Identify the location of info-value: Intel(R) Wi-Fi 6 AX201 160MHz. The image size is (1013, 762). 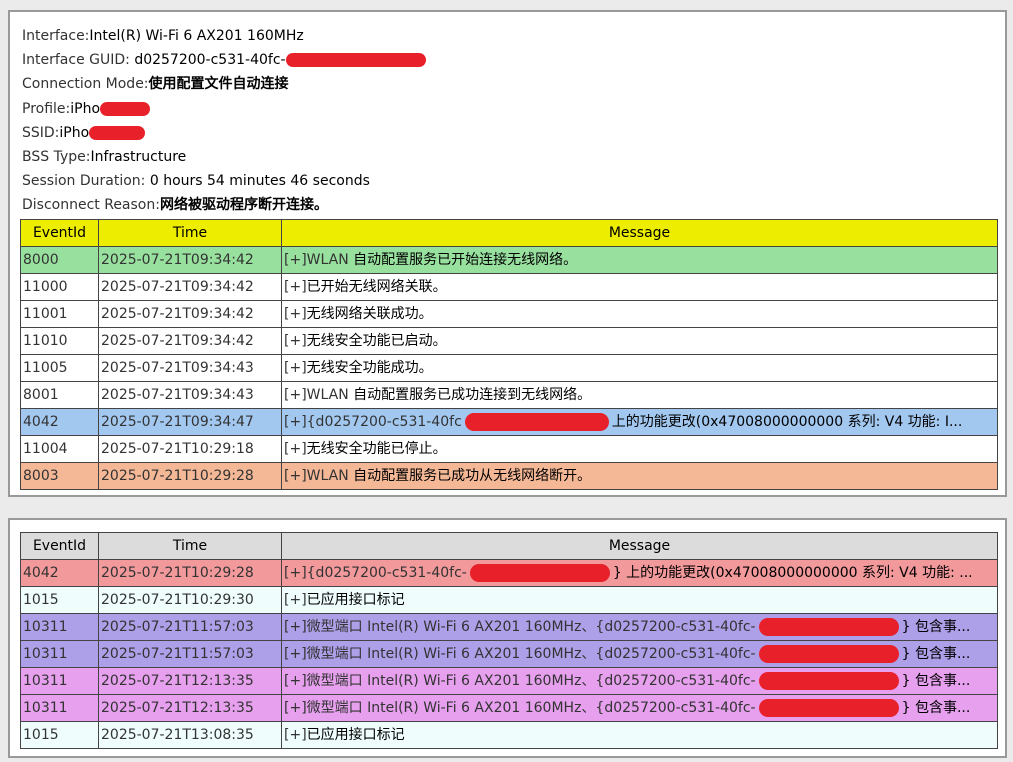
(196, 36).